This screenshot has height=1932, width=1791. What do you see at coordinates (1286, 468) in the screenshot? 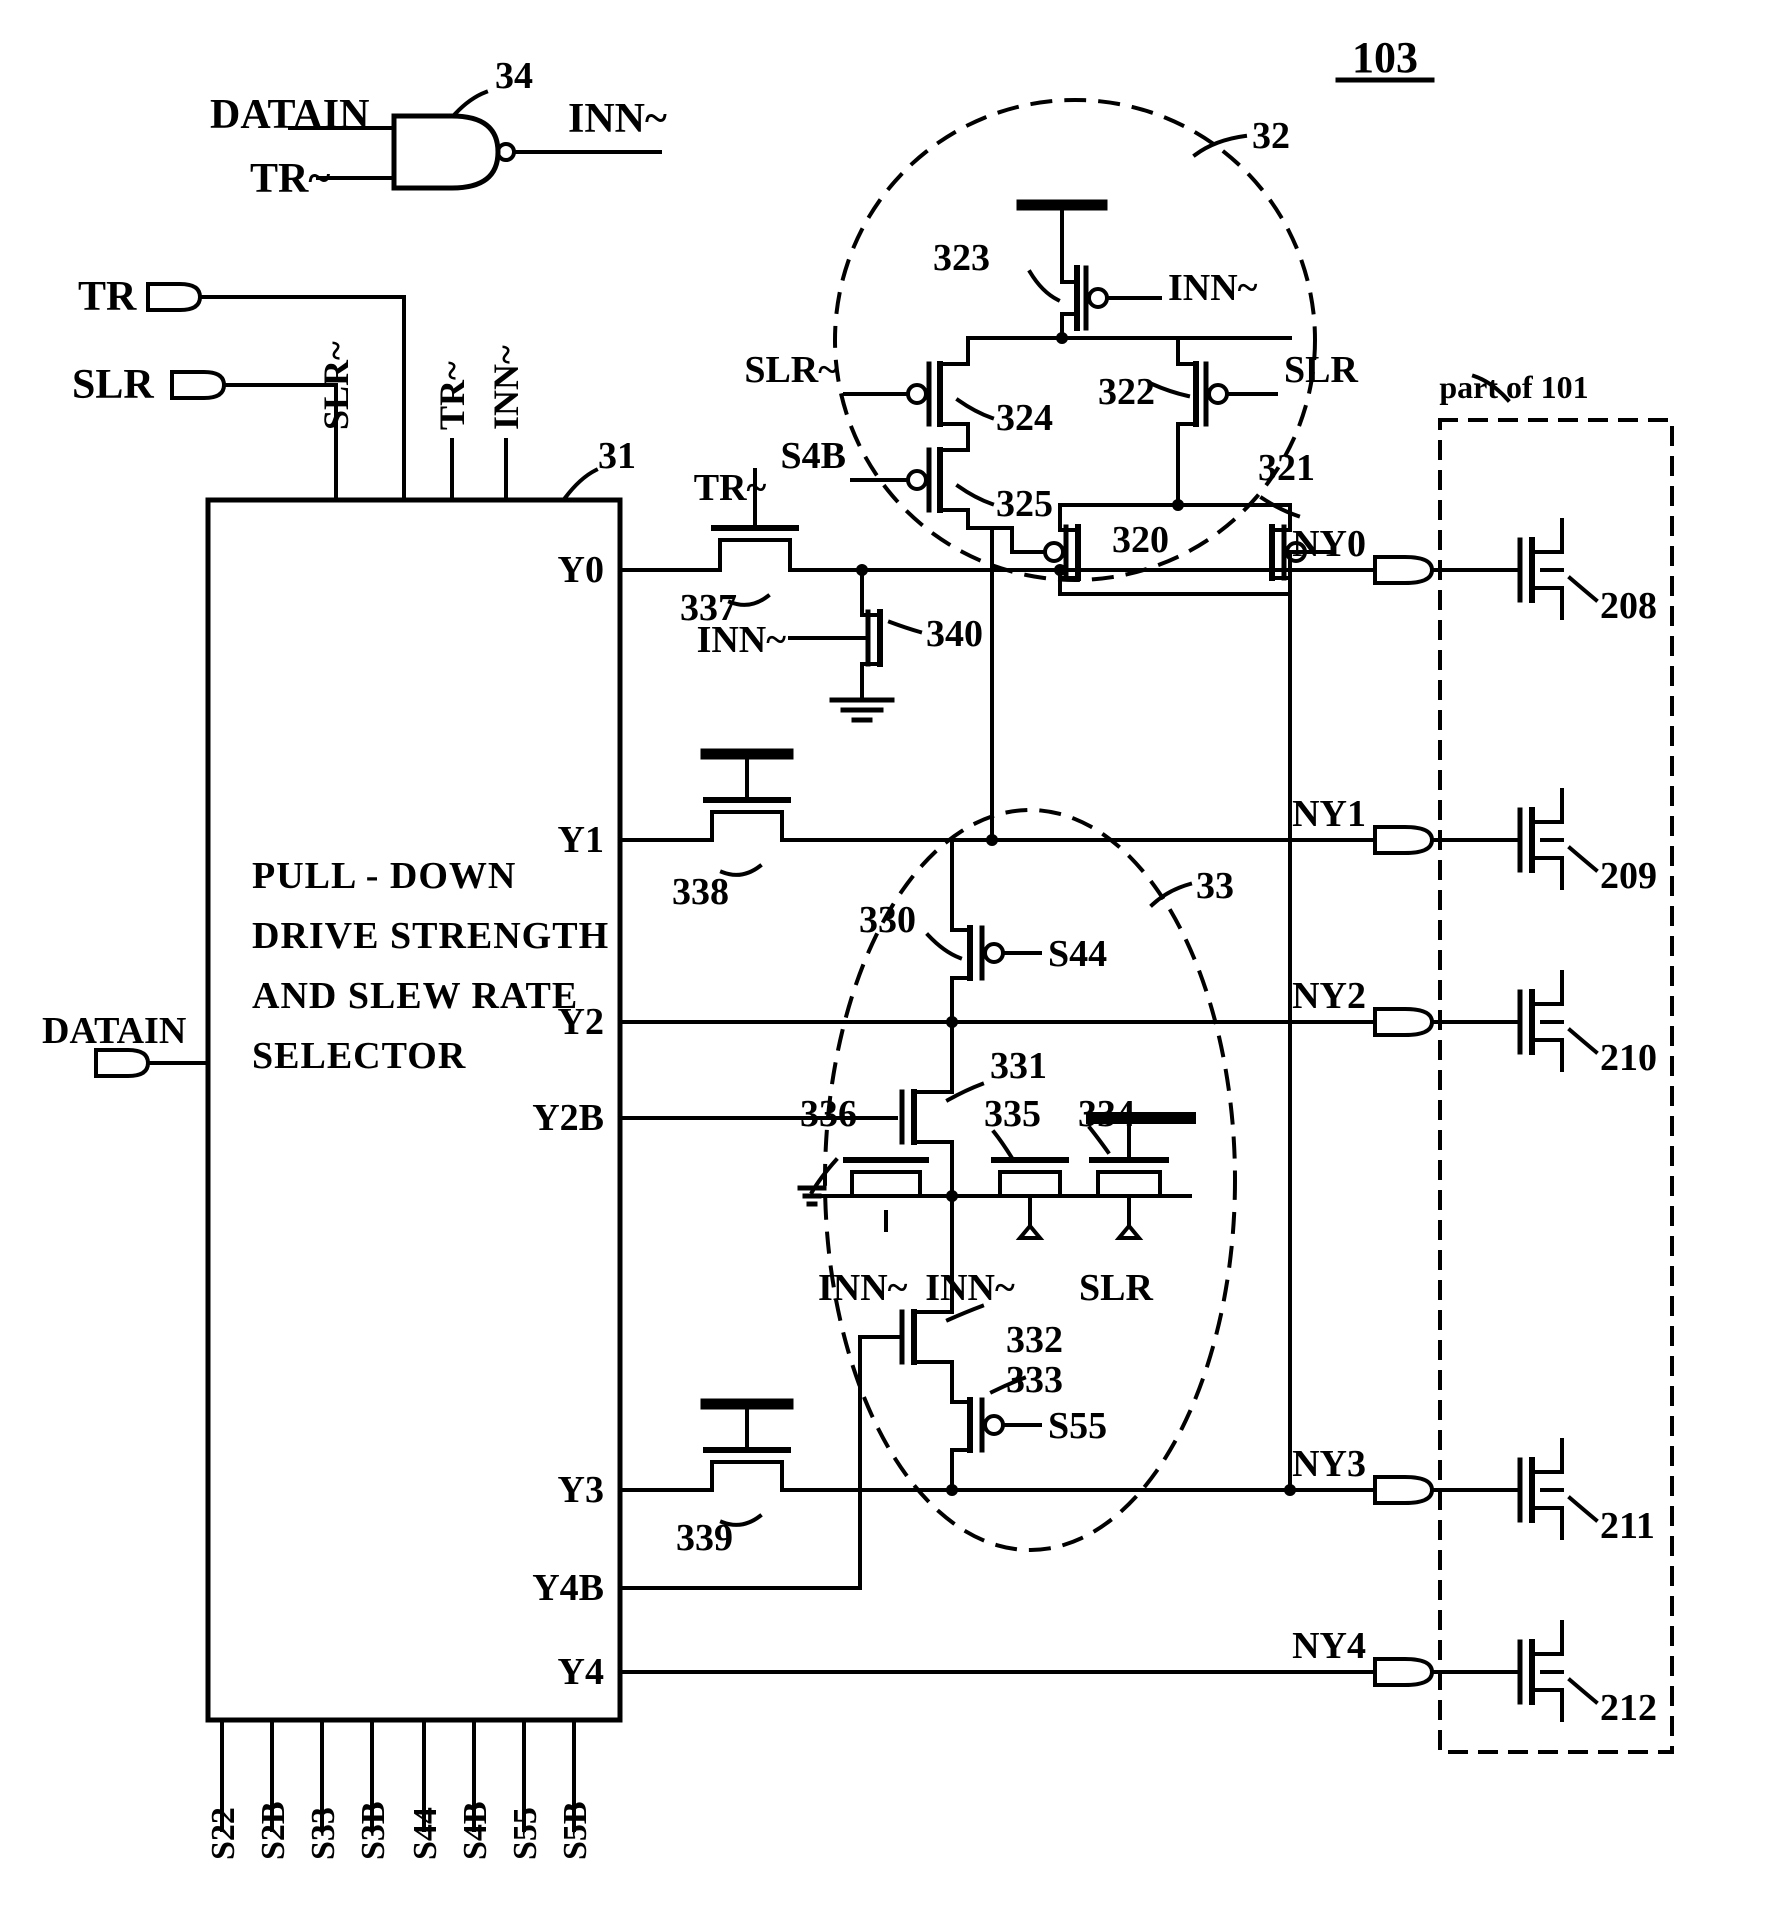
I see `ref-321: 321` at bounding box center [1286, 468].